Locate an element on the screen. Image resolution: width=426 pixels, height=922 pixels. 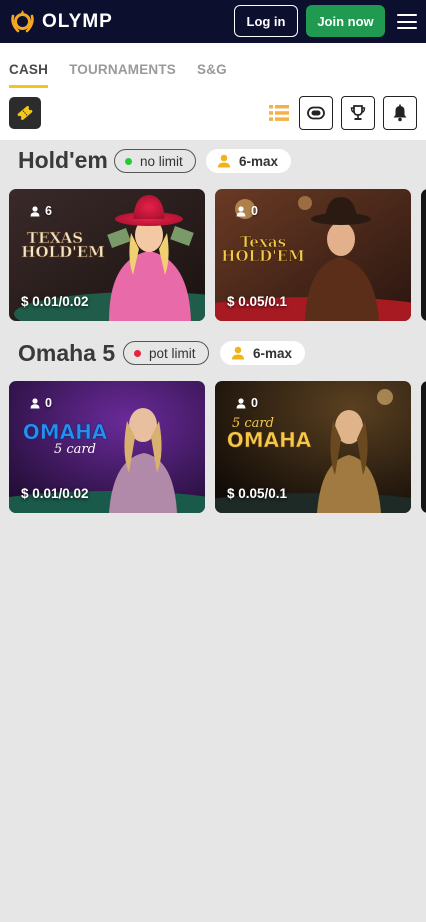
login-button: Log in is located at coordinates (266, 21).